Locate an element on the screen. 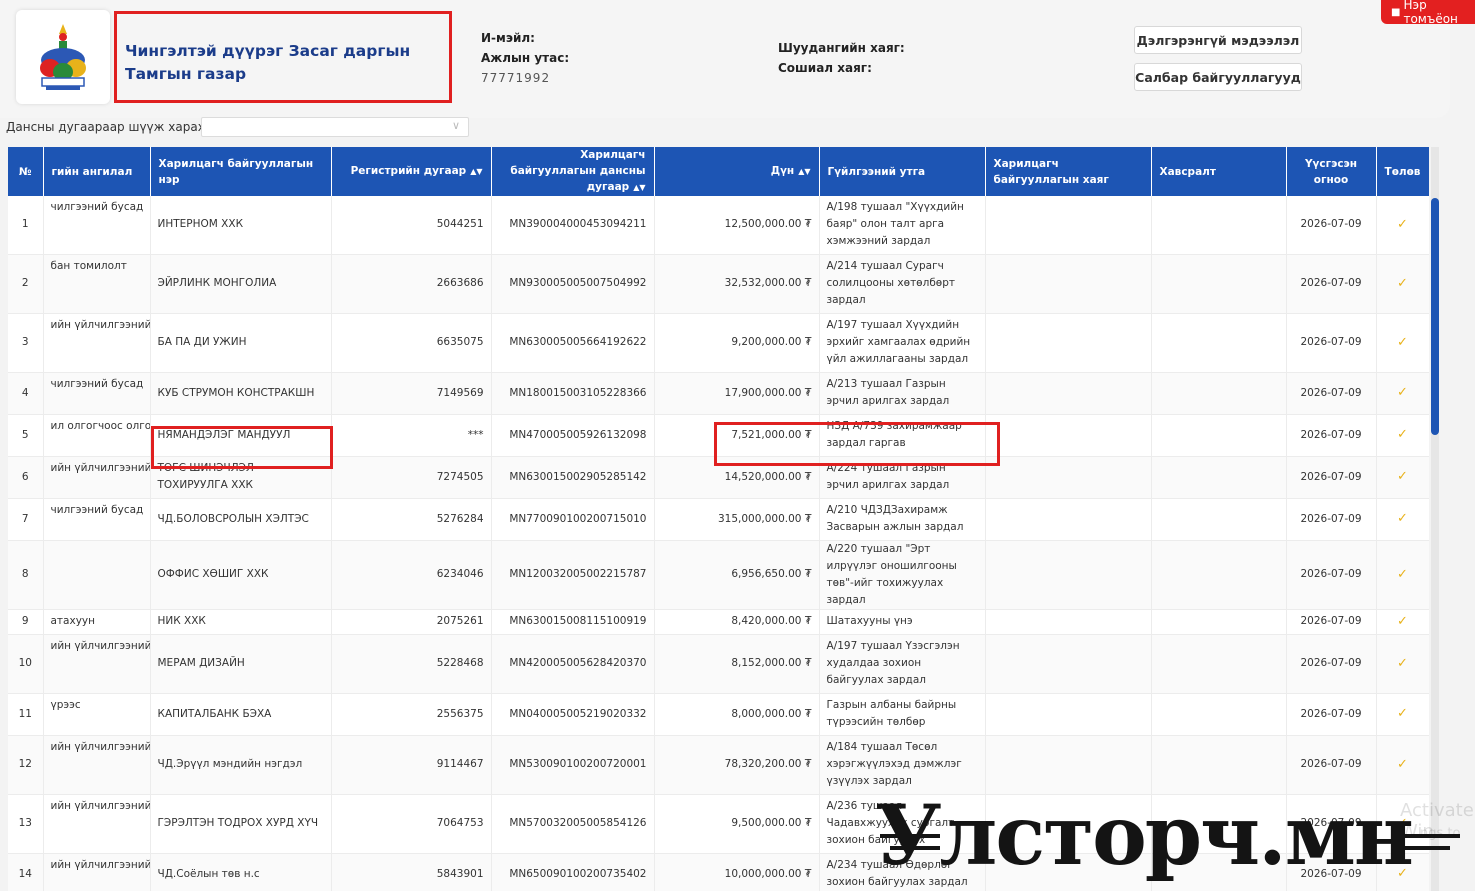 This screenshot has height=891, width=1475. shop-label: Шуудангийн хаяг: is located at coordinates (841, 48).